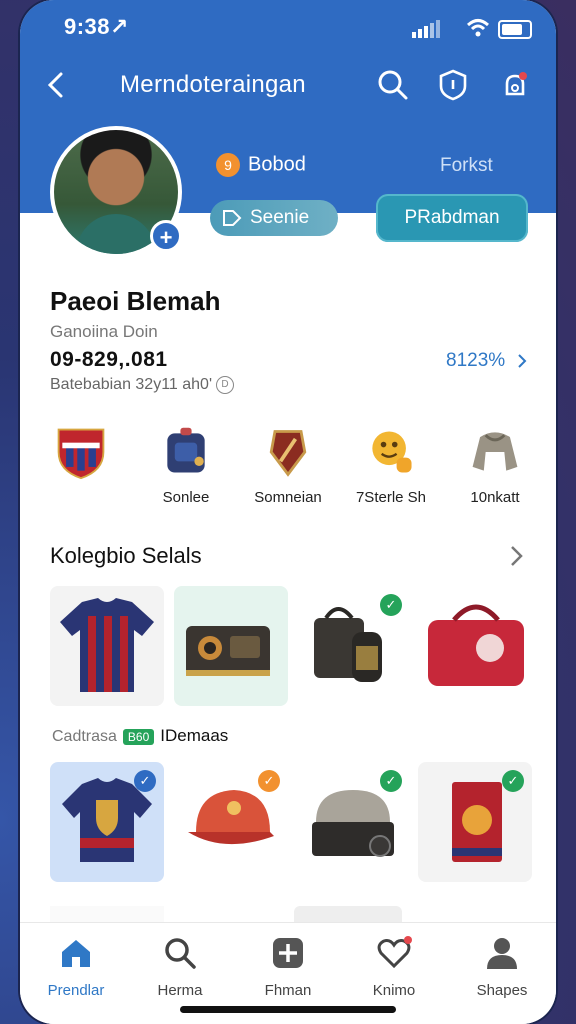  What do you see at coordinates (166, 236) in the screenshot?
I see `add-photo-icon: +` at bounding box center [166, 236].